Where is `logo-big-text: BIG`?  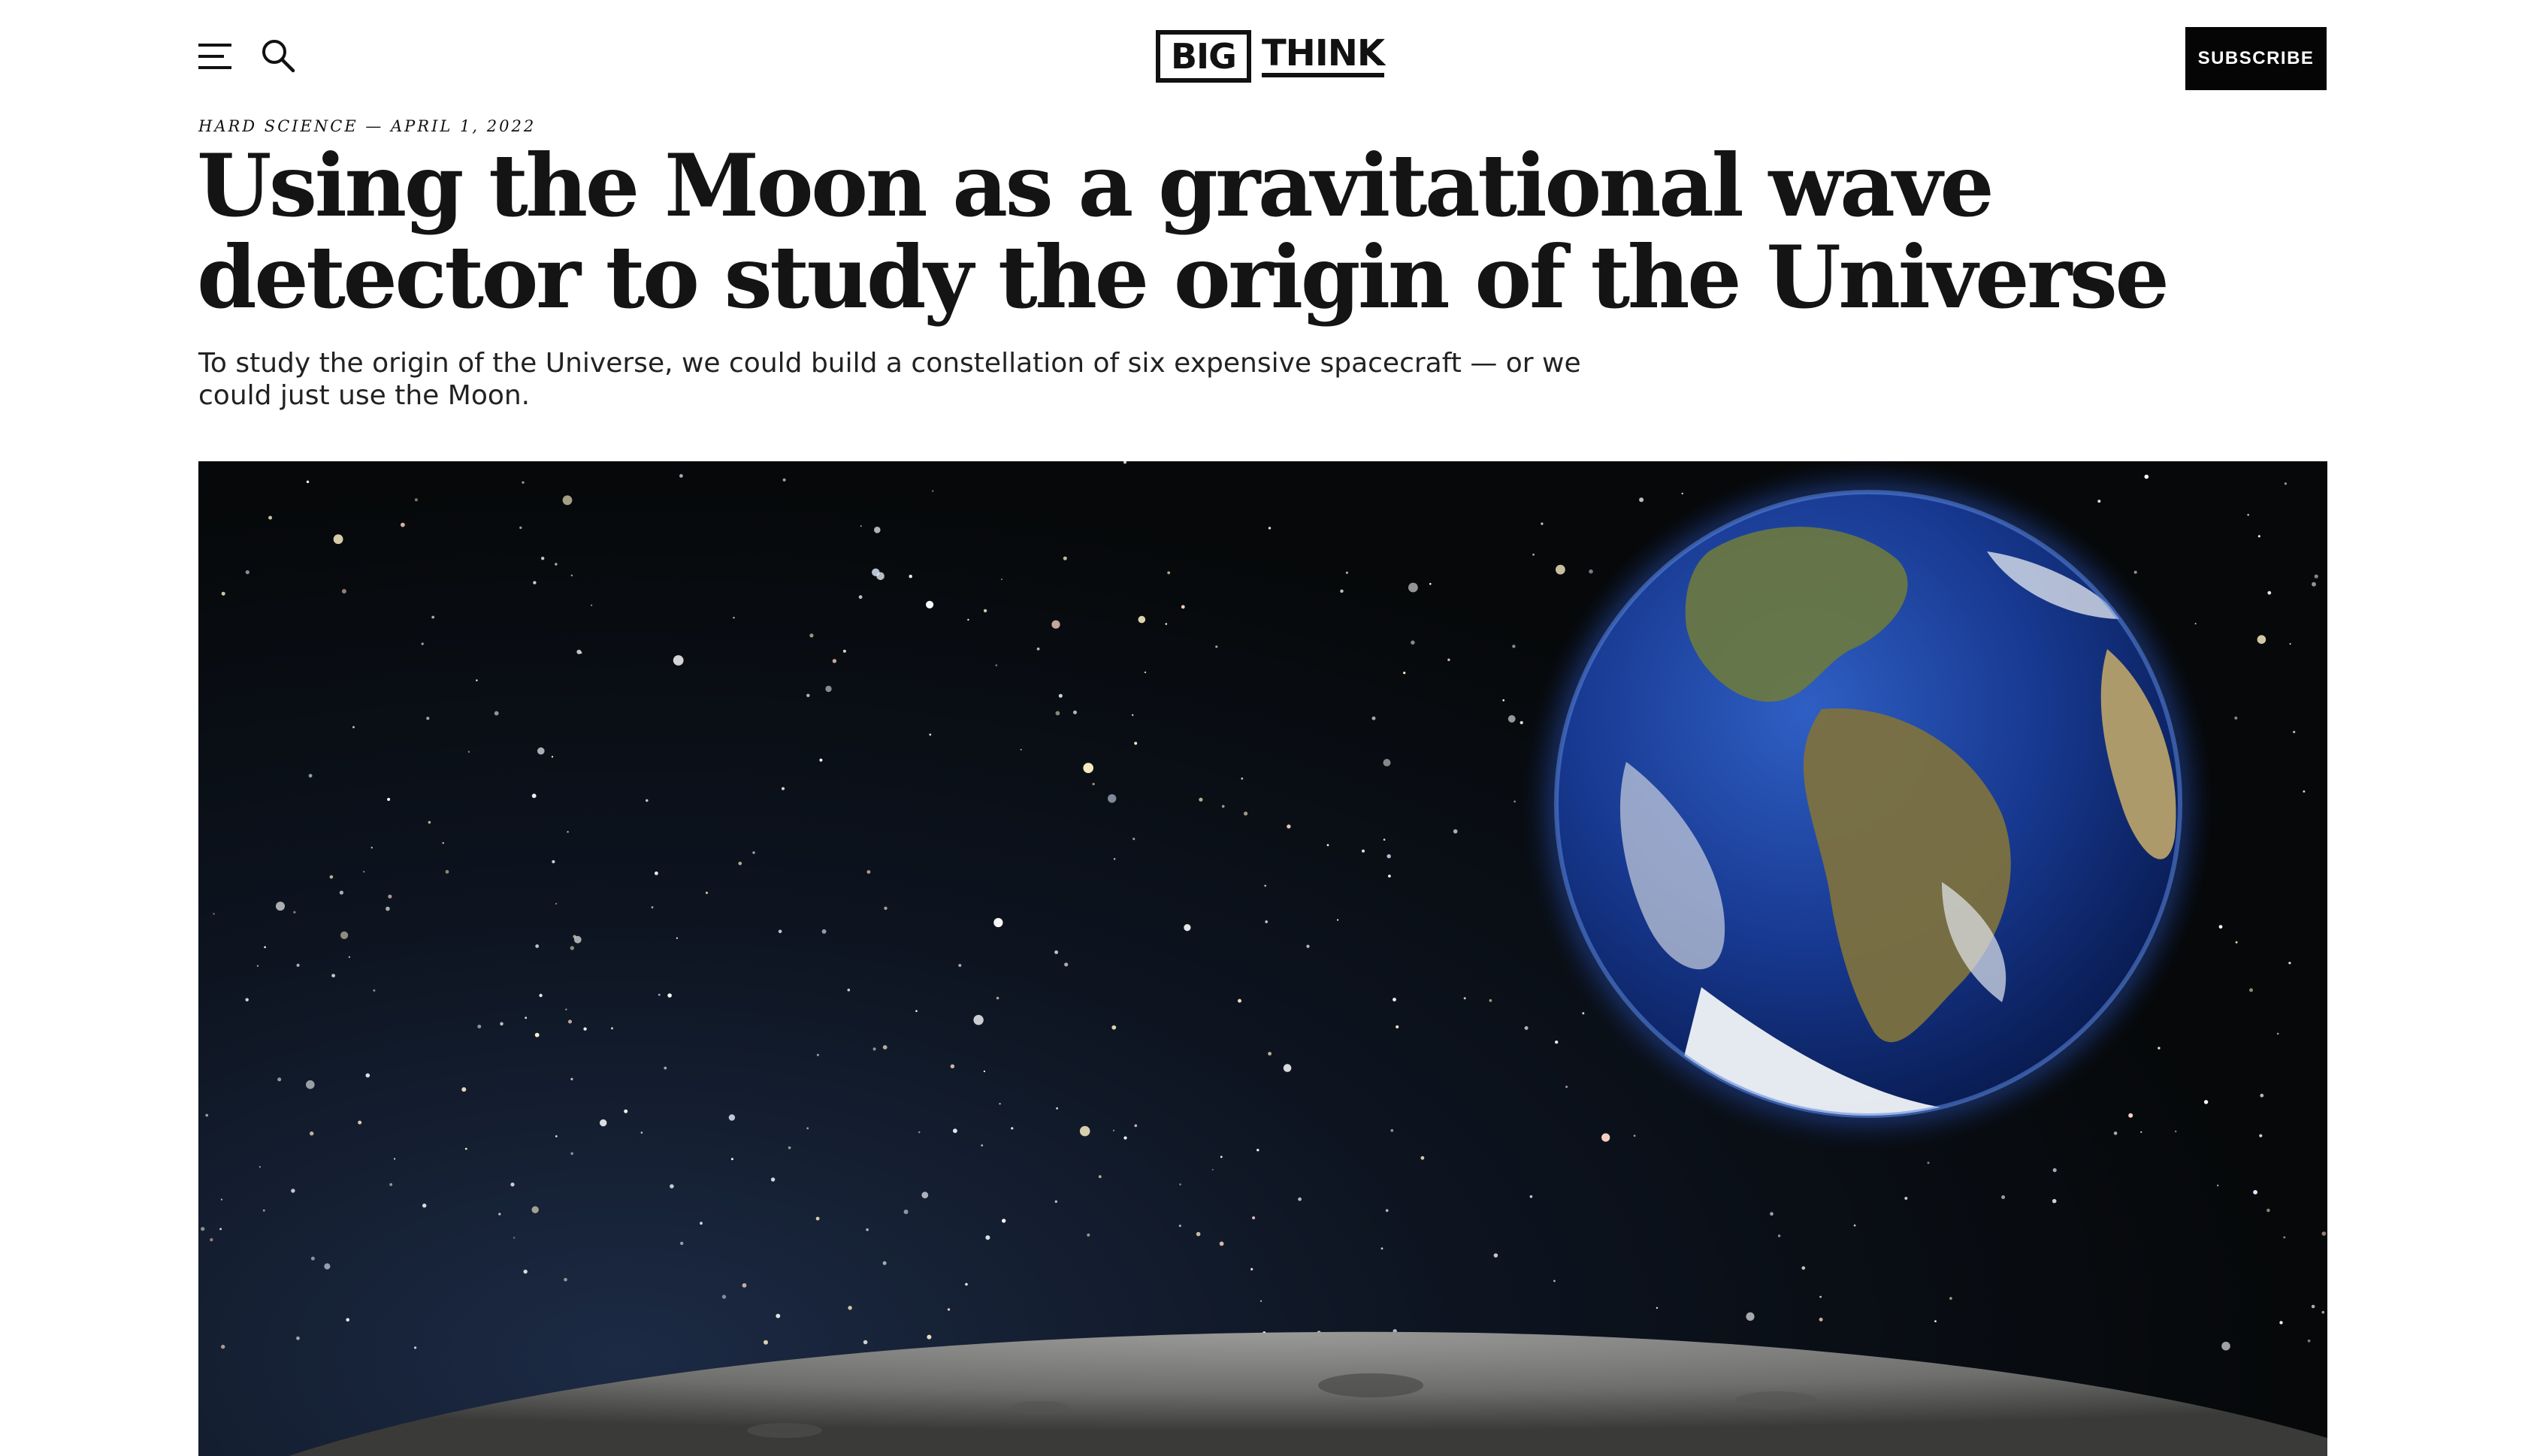 logo-big-text: BIG is located at coordinates (1203, 56).